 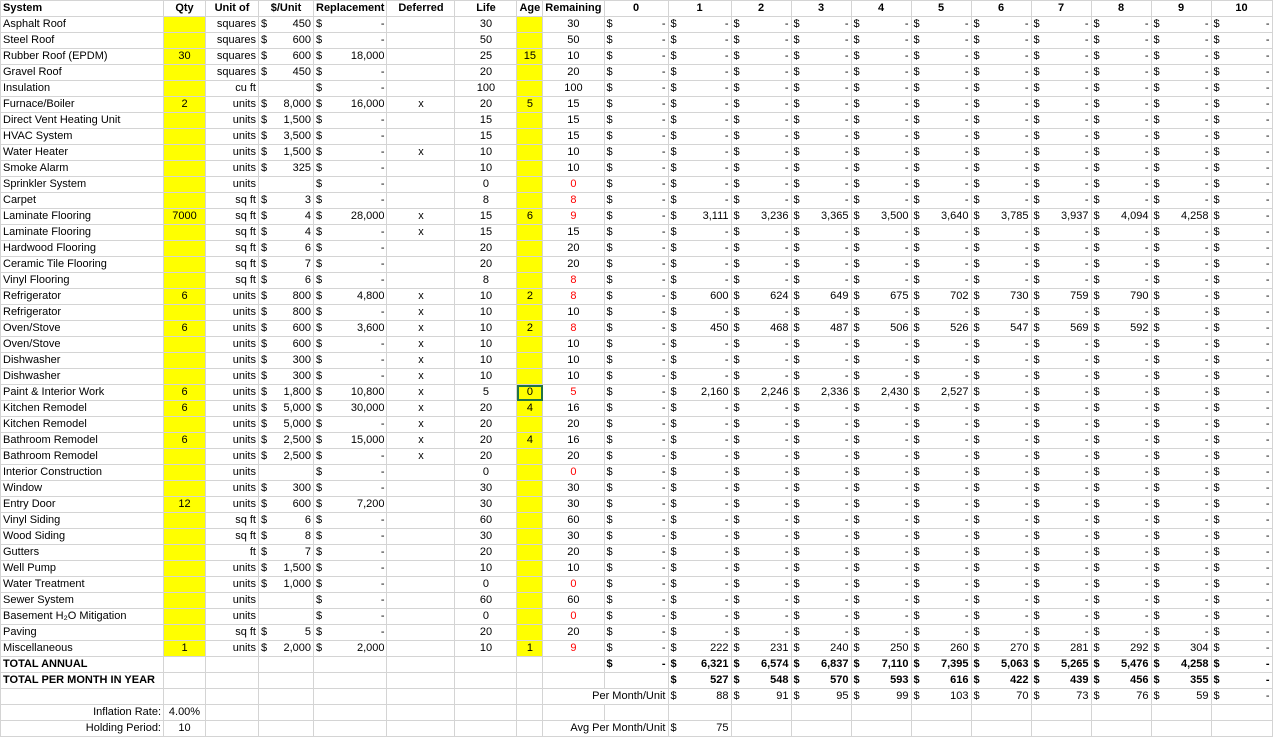 What do you see at coordinates (286, 552) in the screenshot?
I see `price-cell: $7` at bounding box center [286, 552].